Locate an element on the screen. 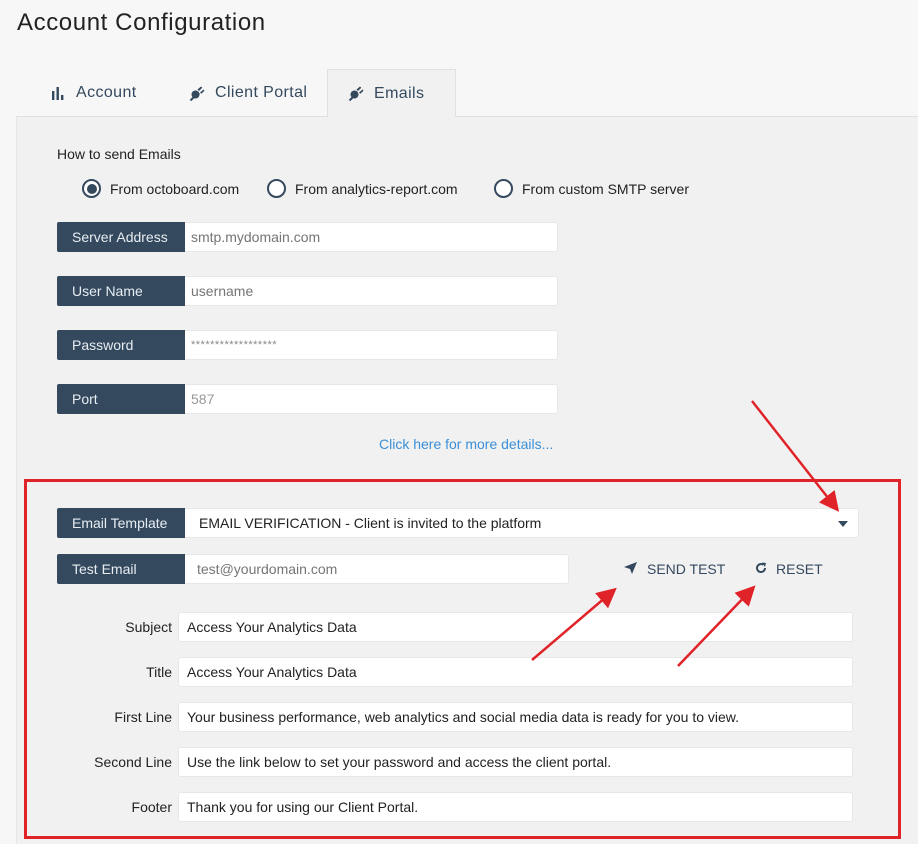  first-line-input is located at coordinates (515, 717).